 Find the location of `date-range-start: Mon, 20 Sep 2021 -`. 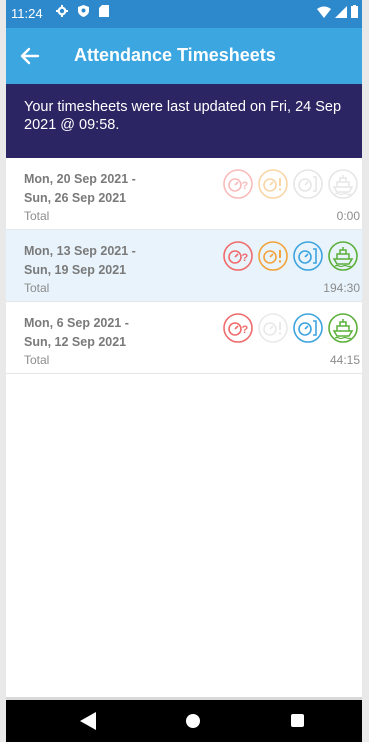

date-range-start: Mon, 20 Sep 2021 - is located at coordinates (80, 179).